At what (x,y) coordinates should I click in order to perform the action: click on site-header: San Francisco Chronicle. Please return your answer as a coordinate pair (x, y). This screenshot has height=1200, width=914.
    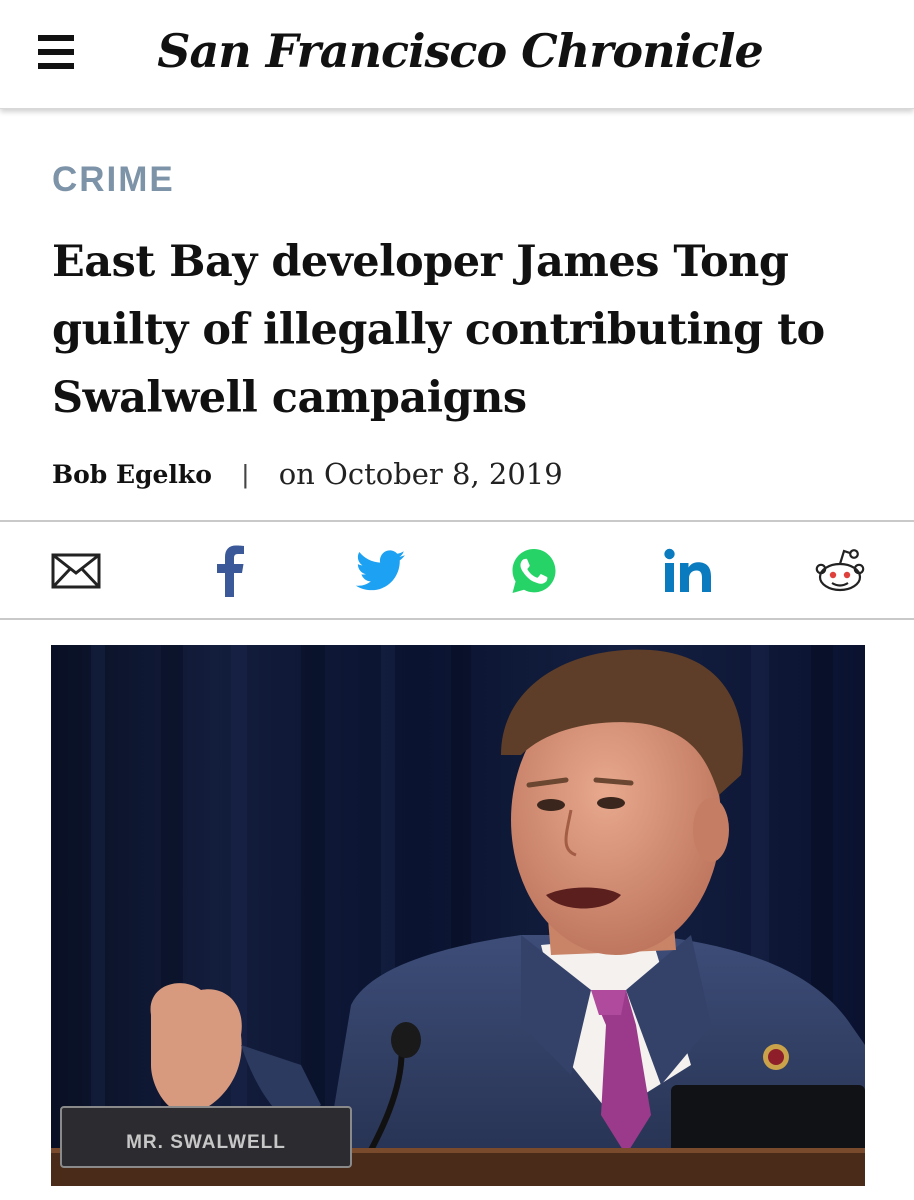
    Looking at the image, I should click on (457, 54).